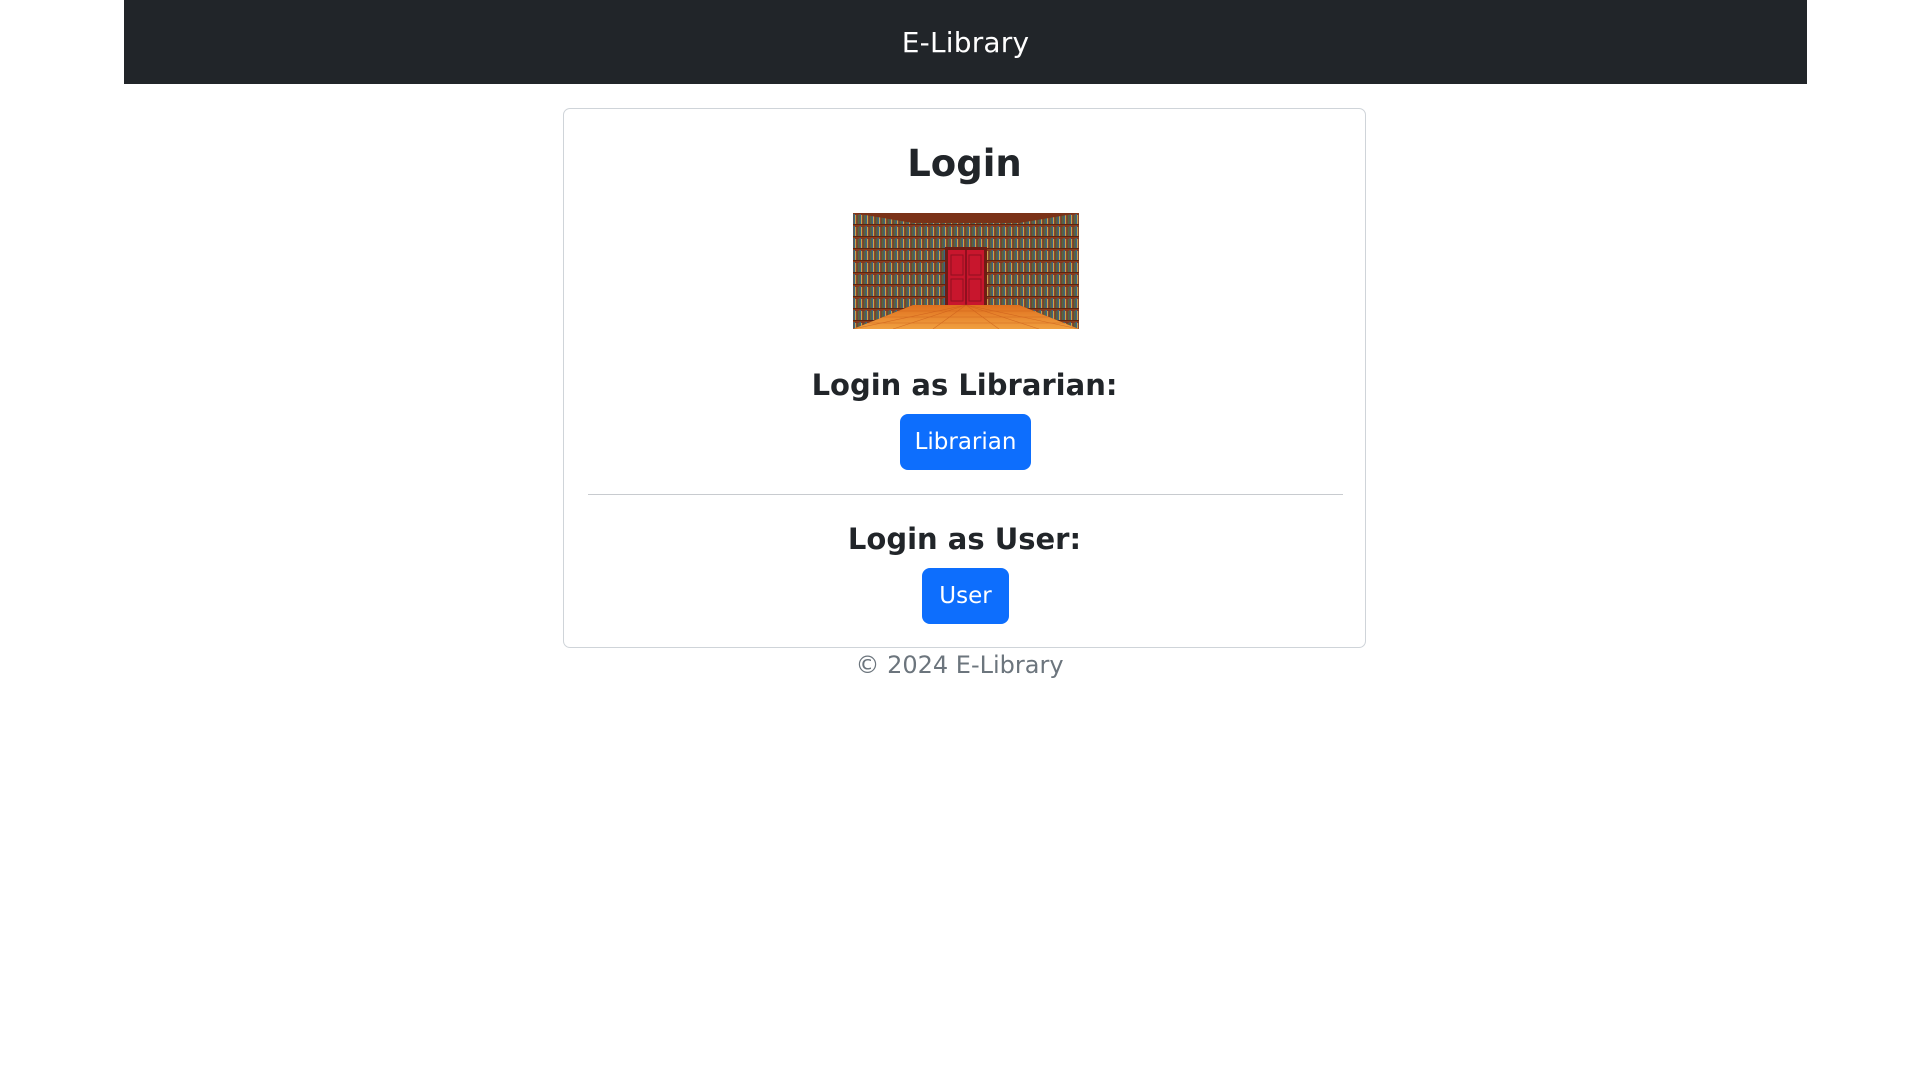 The height and width of the screenshot is (1076, 1919). I want to click on navbar-brand: E-Library, so click(966, 42).